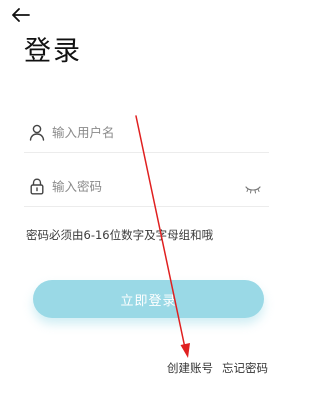 The height and width of the screenshot is (415, 320). I want to click on username-field, so click(146, 132).